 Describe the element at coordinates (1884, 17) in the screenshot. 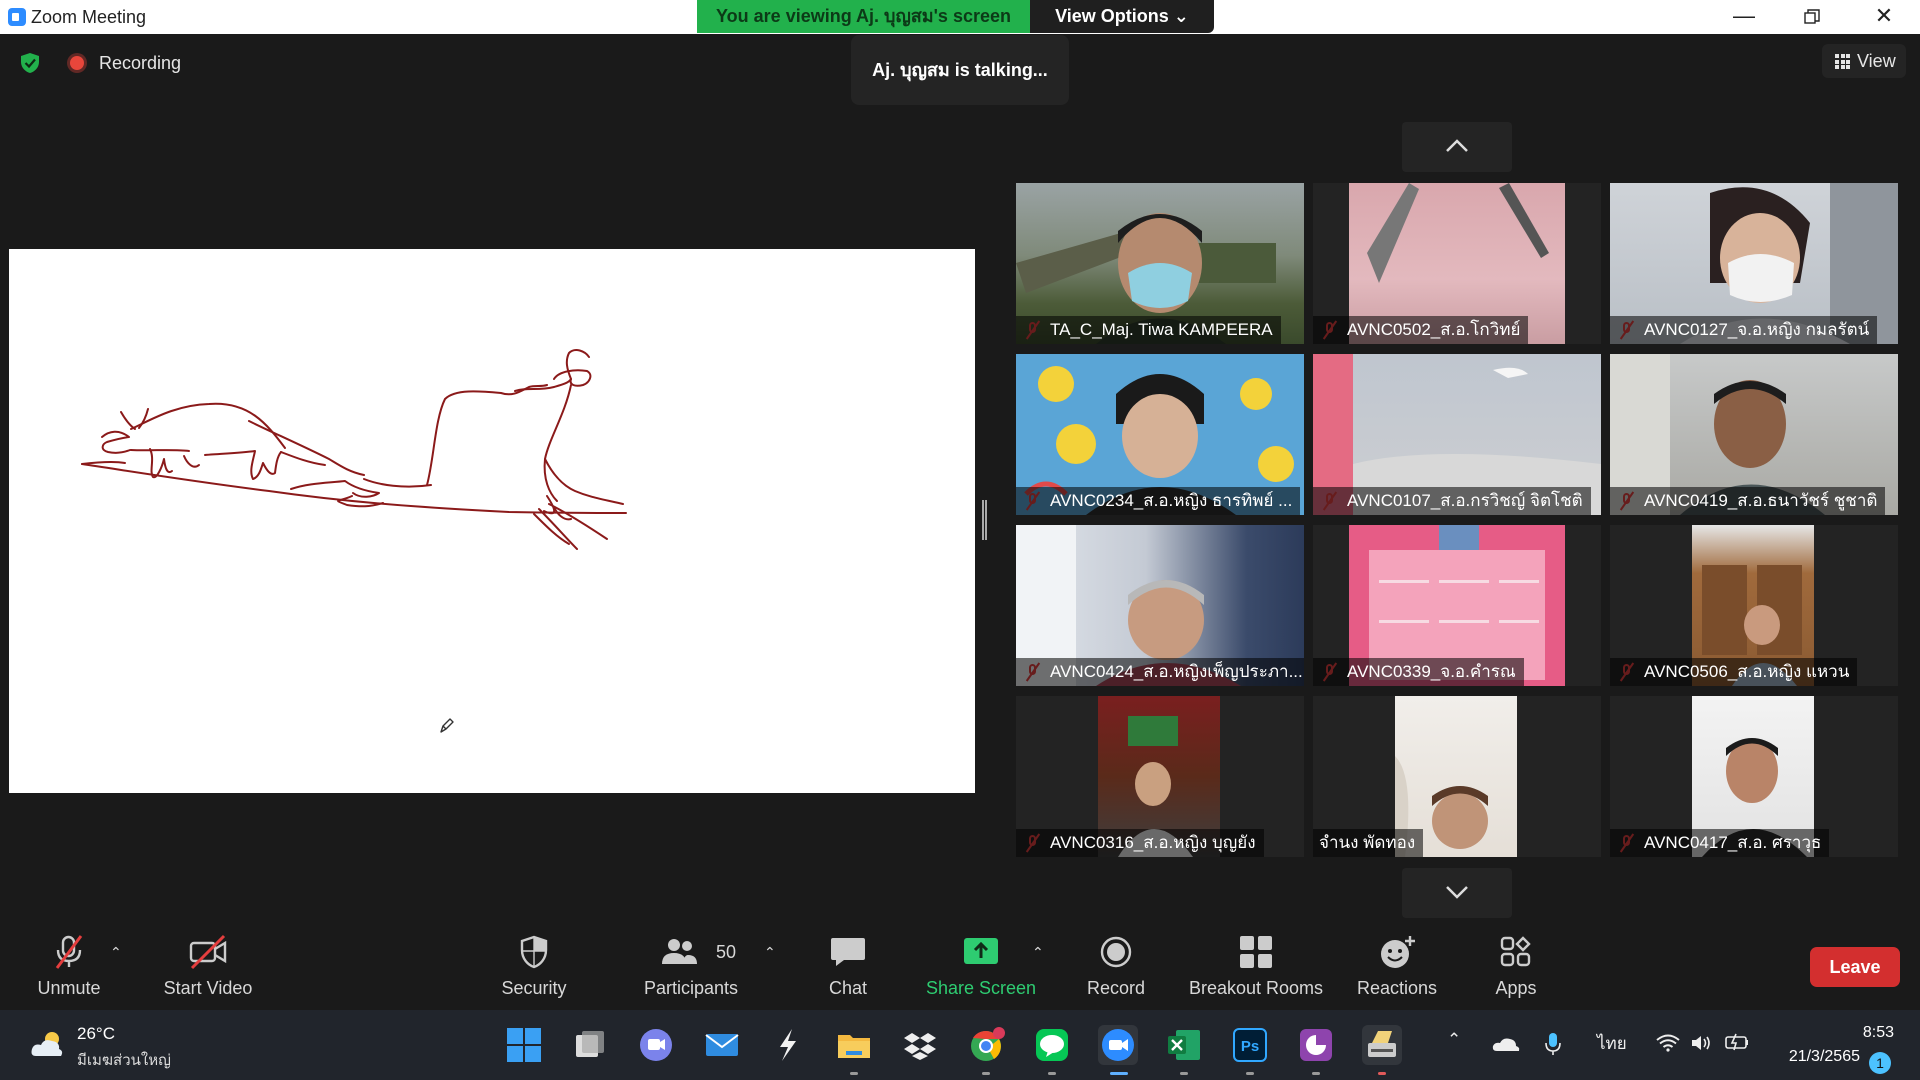

I see `close-icon: ✕` at that location.